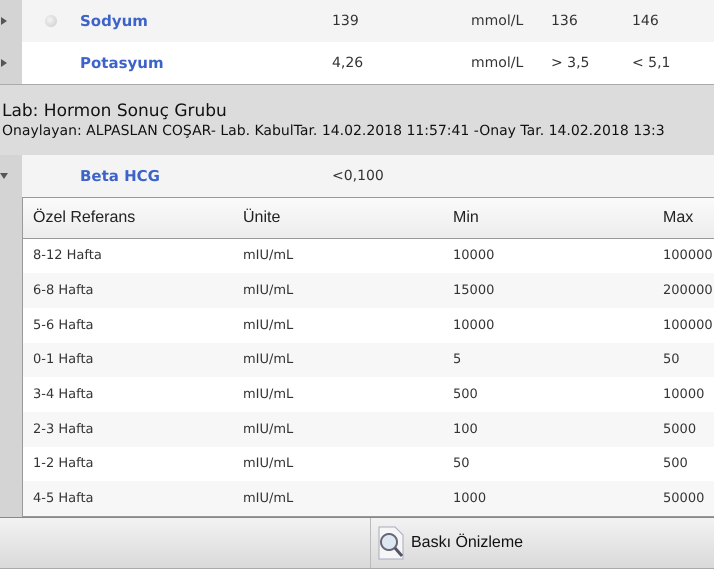 The width and height of the screenshot is (714, 580). Describe the element at coordinates (64, 360) in the screenshot. I see `table-cell-text: 0-1 Hafta` at that location.